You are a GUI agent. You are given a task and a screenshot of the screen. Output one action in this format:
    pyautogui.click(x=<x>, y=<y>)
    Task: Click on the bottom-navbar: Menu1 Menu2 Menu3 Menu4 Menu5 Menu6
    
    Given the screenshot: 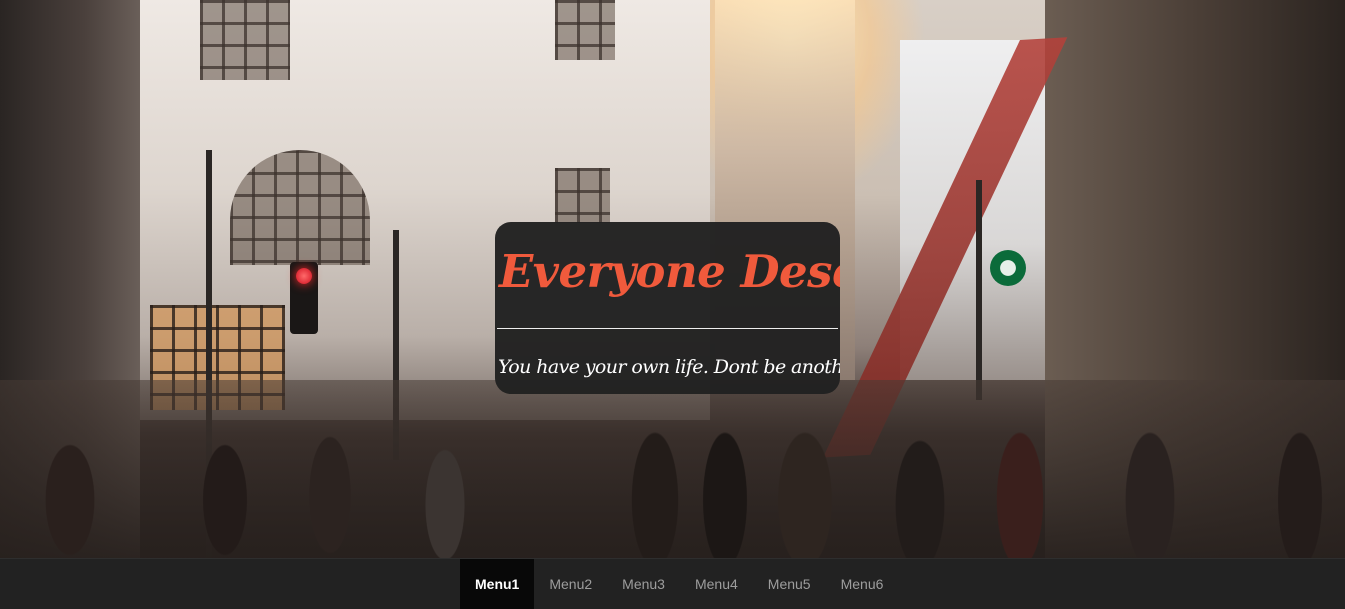 What is the action you would take?
    pyautogui.click(x=672, y=583)
    